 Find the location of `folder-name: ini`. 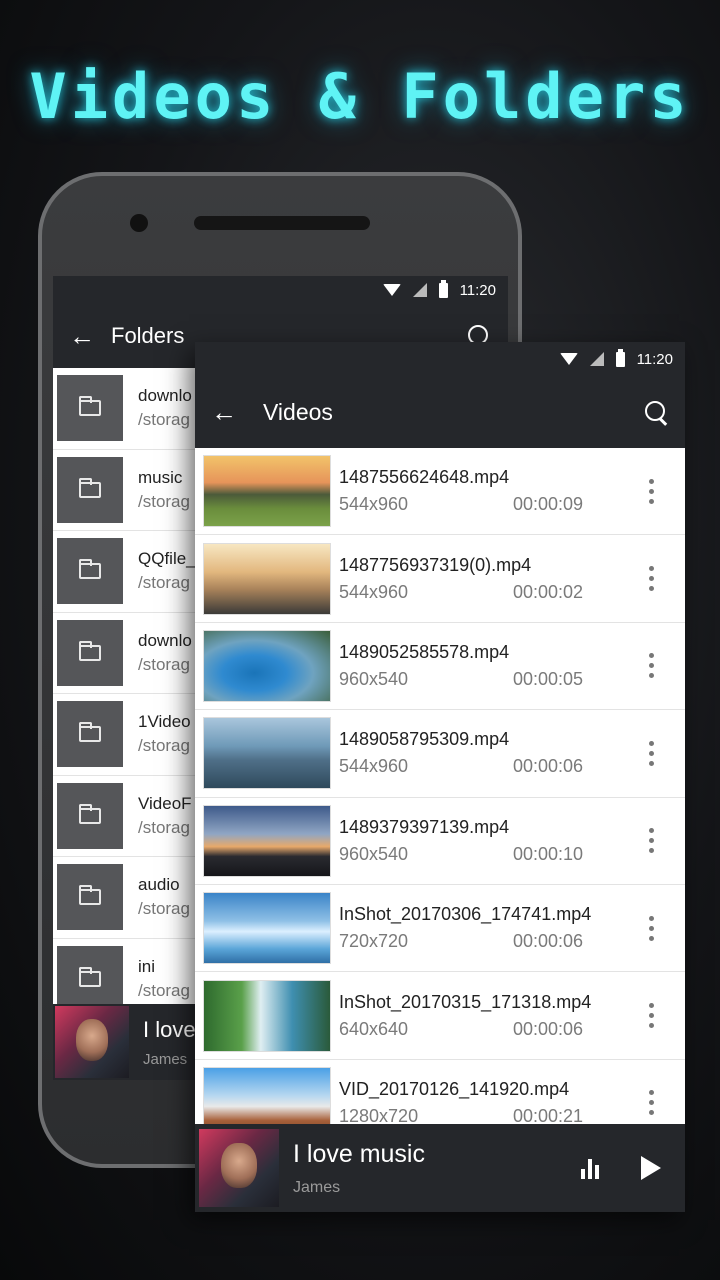

folder-name: ini is located at coordinates (147, 966).